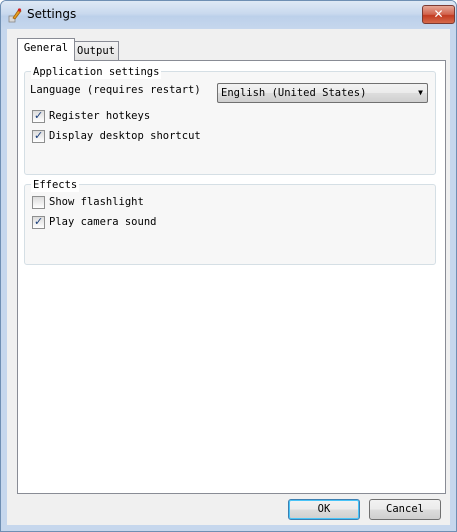 The width and height of the screenshot is (457, 532). What do you see at coordinates (38, 202) in the screenshot?
I see `checkbox-box` at bounding box center [38, 202].